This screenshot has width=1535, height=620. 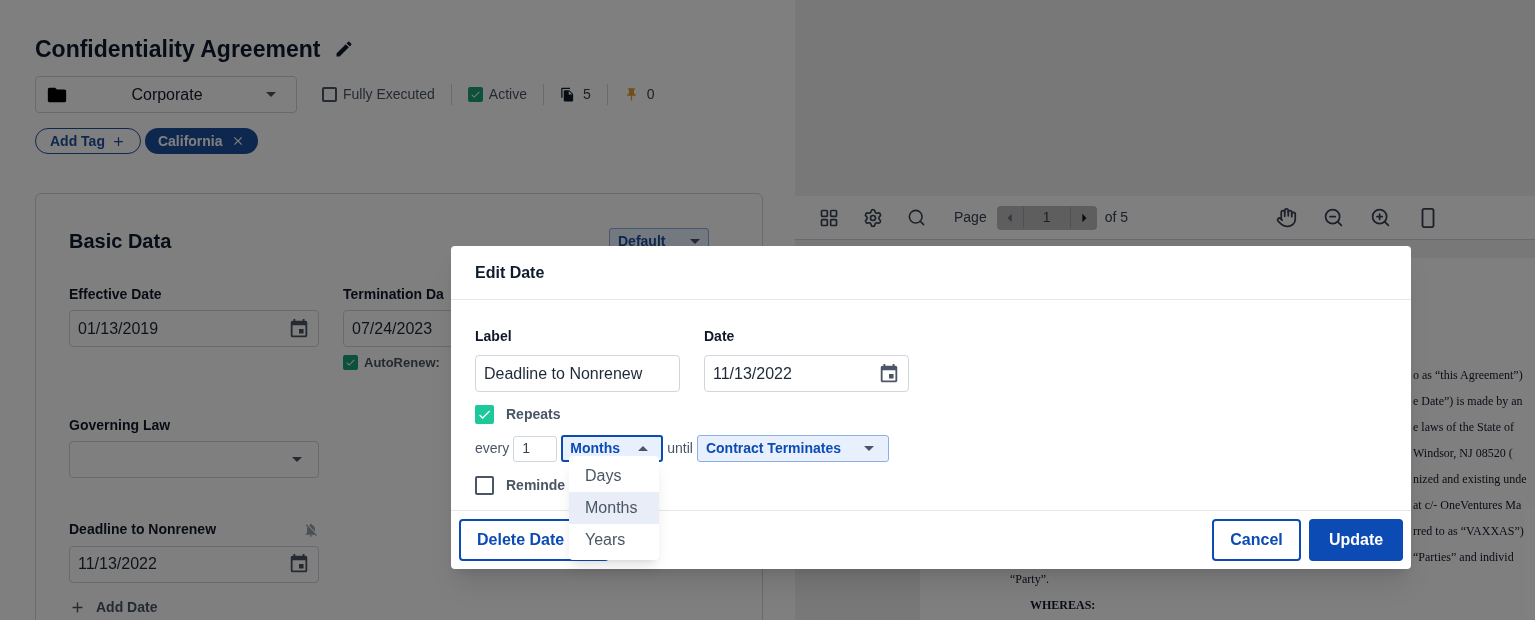 What do you see at coordinates (201, 141) in the screenshot?
I see `tag-chip: California` at bounding box center [201, 141].